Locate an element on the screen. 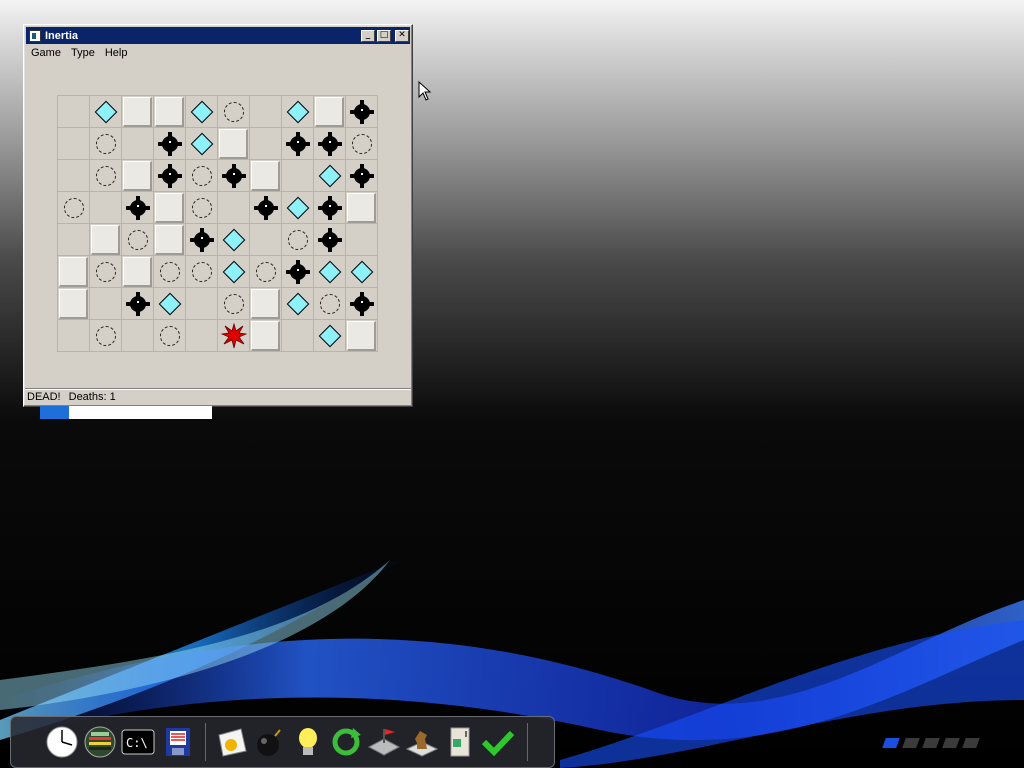  board-grid is located at coordinates (217, 223).